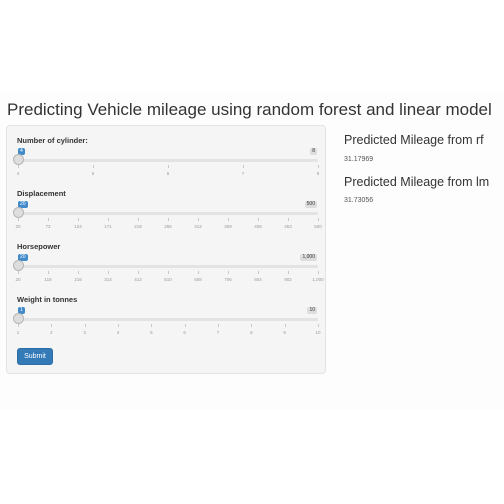 This screenshot has width=504, height=504. I want to click on slider-tick-label: 804, so click(258, 279).